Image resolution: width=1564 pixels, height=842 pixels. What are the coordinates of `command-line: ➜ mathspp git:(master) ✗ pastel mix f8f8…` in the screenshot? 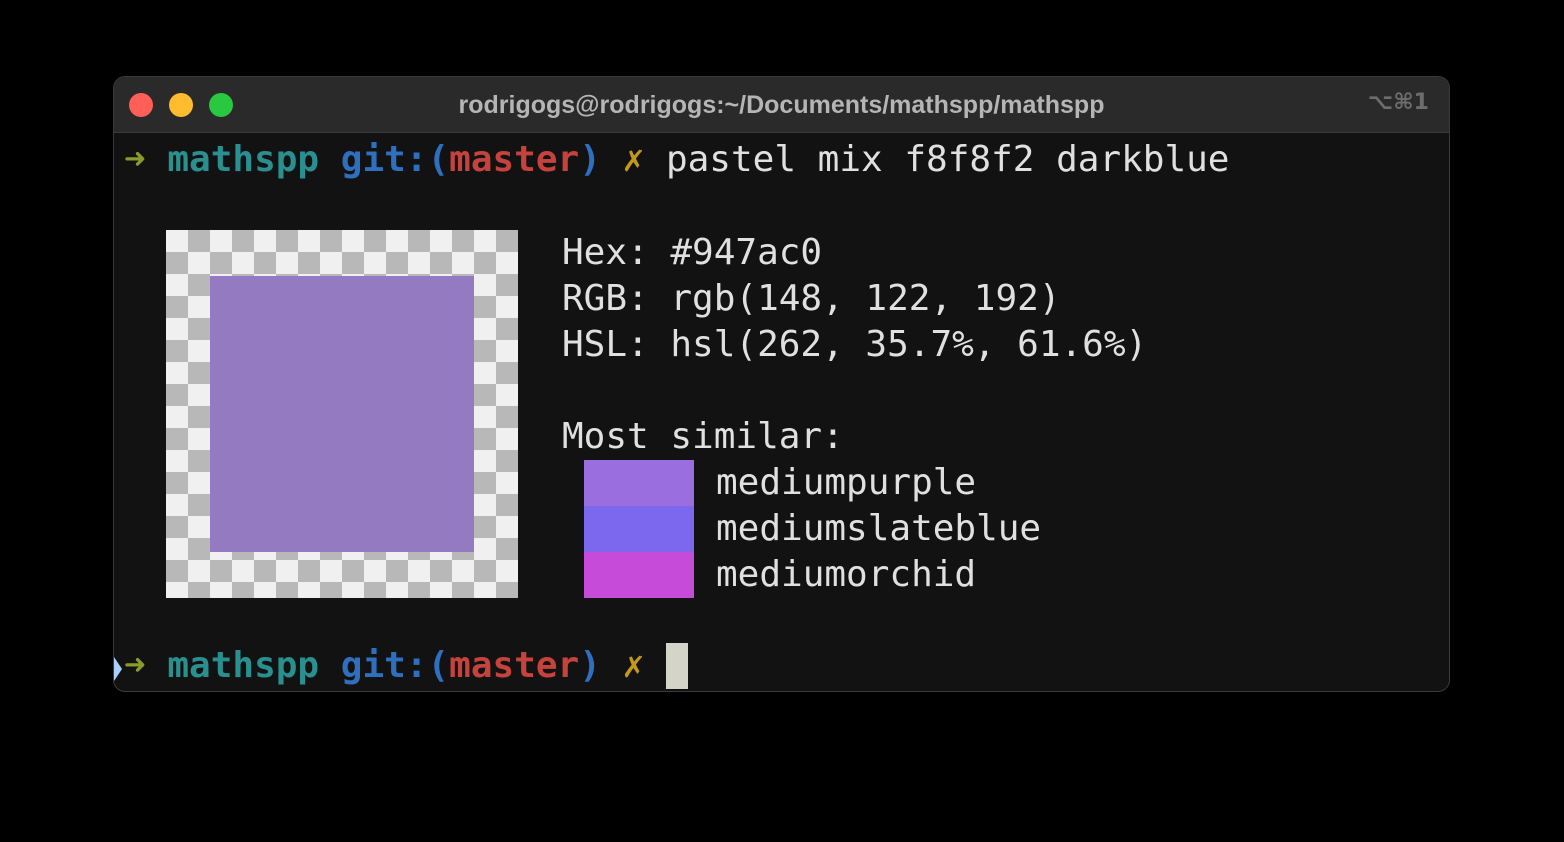 It's located at (676, 160).